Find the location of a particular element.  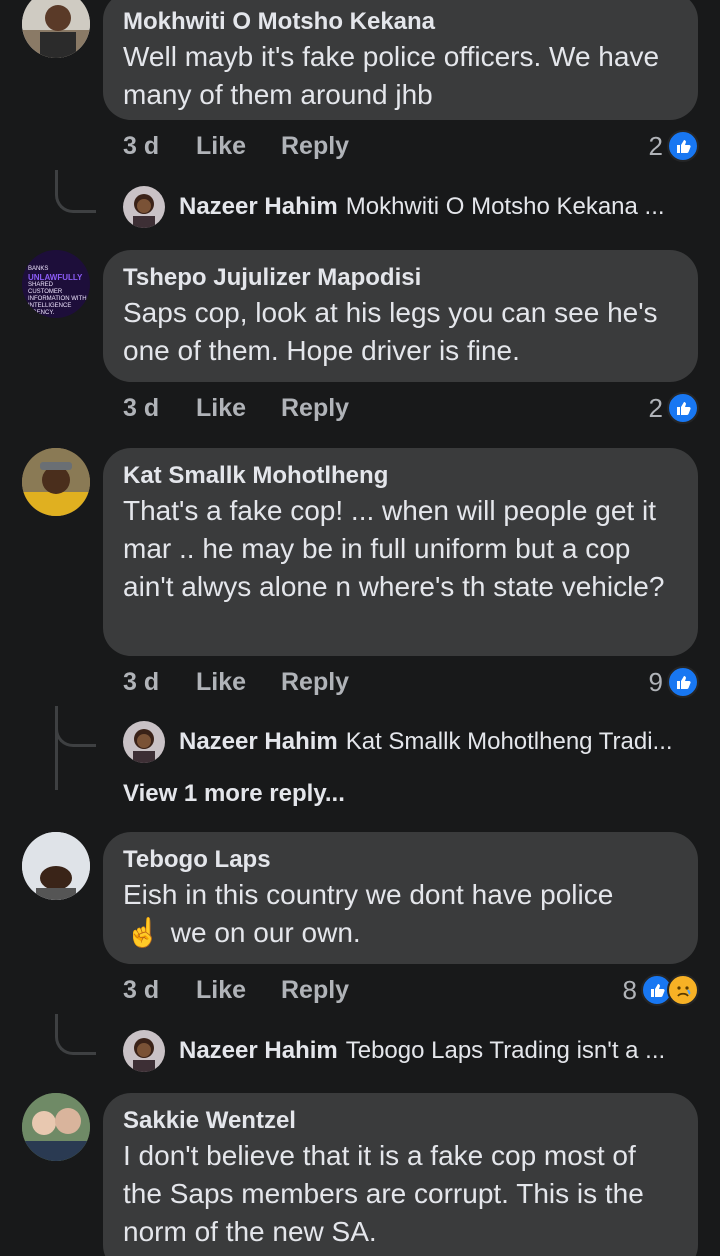

comment-actions: 3 d Like Reply 9 is located at coordinates (411, 684).